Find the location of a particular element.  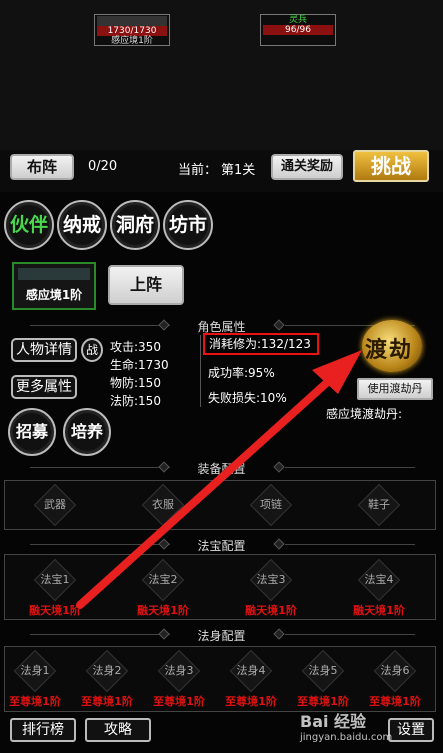

partner-avatar is located at coordinates (54, 274).